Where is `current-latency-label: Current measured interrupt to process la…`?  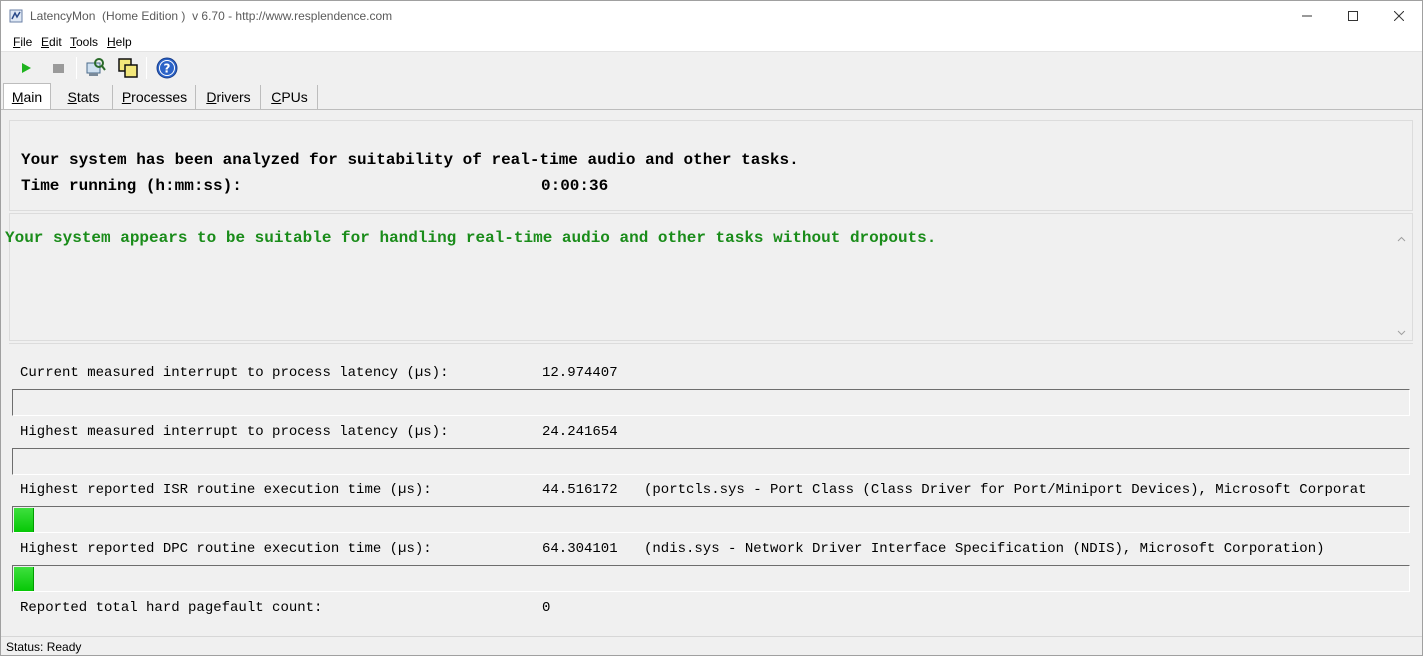 current-latency-label: Current measured interrupt to process la… is located at coordinates (234, 373).